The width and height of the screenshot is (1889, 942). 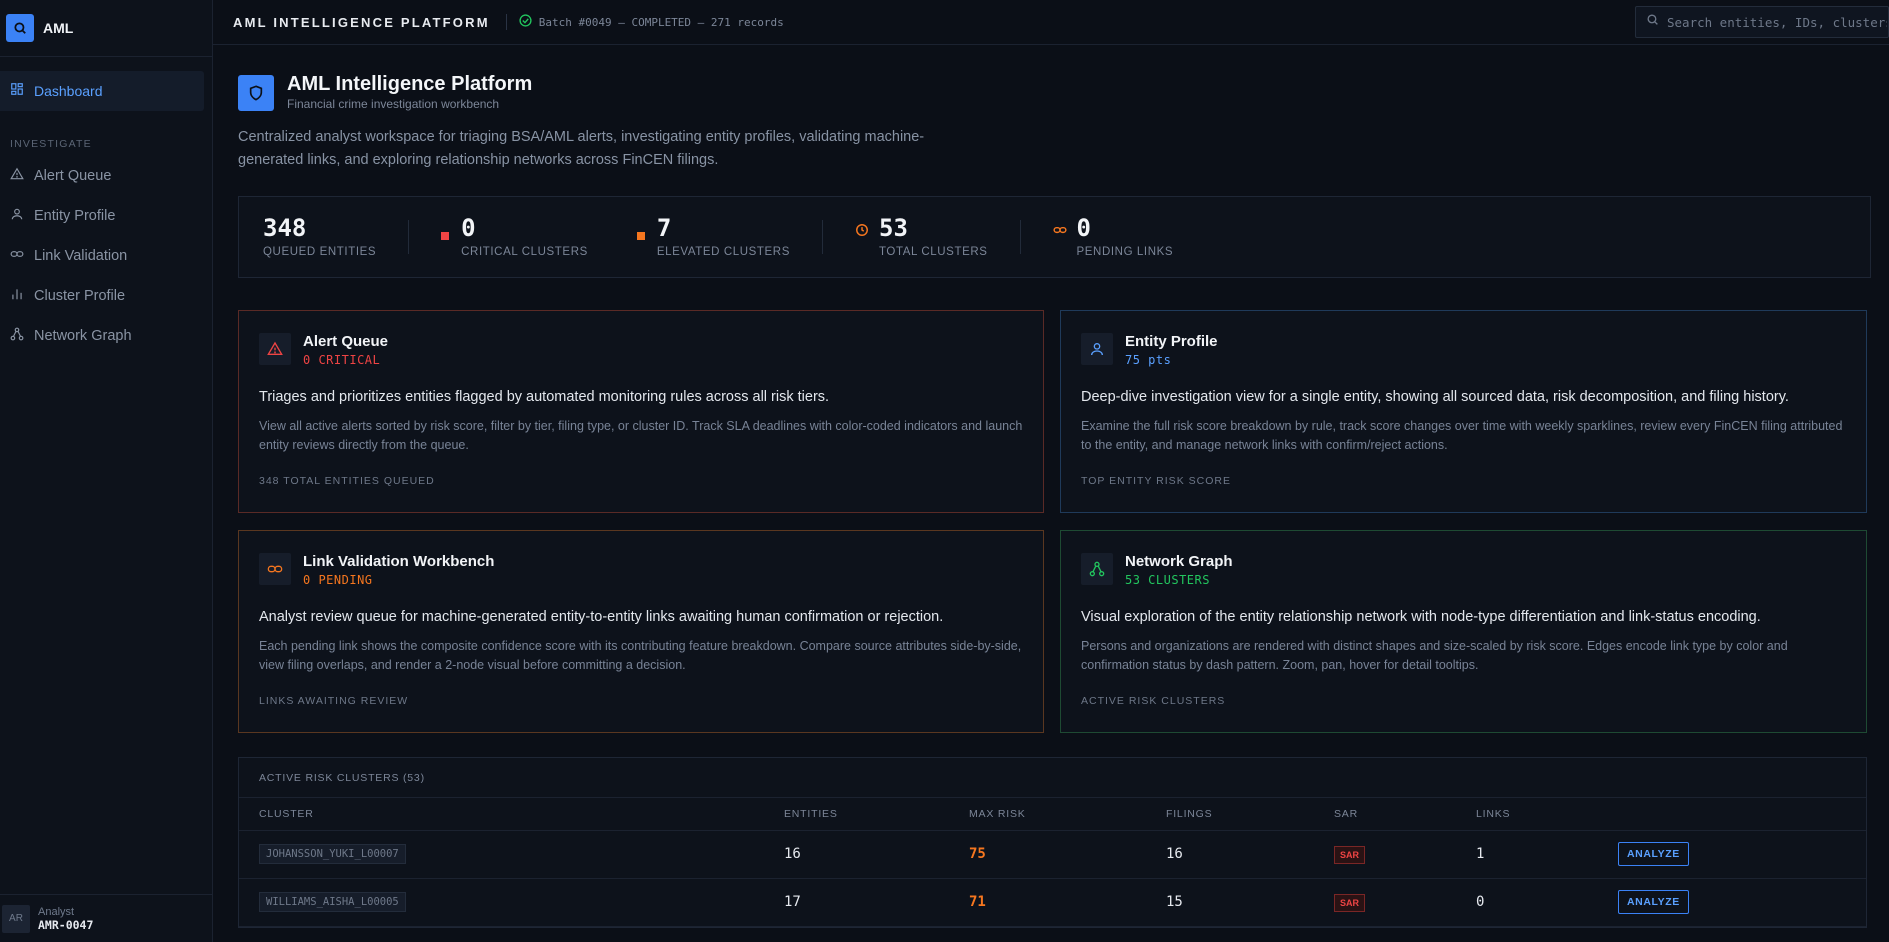 What do you see at coordinates (524, 252) in the screenshot?
I see `stat-label: CRITICAL CLUSTERS` at bounding box center [524, 252].